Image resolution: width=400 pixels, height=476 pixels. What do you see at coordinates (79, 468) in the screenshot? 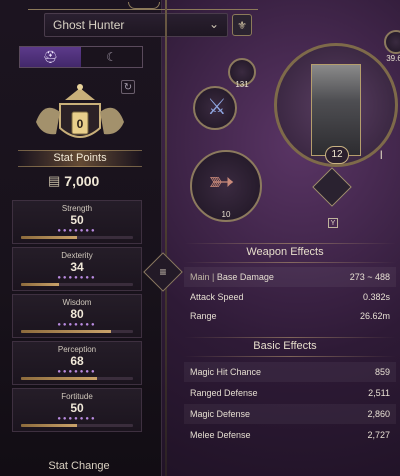
I see `stat-change-button: Stat Change` at bounding box center [79, 468].